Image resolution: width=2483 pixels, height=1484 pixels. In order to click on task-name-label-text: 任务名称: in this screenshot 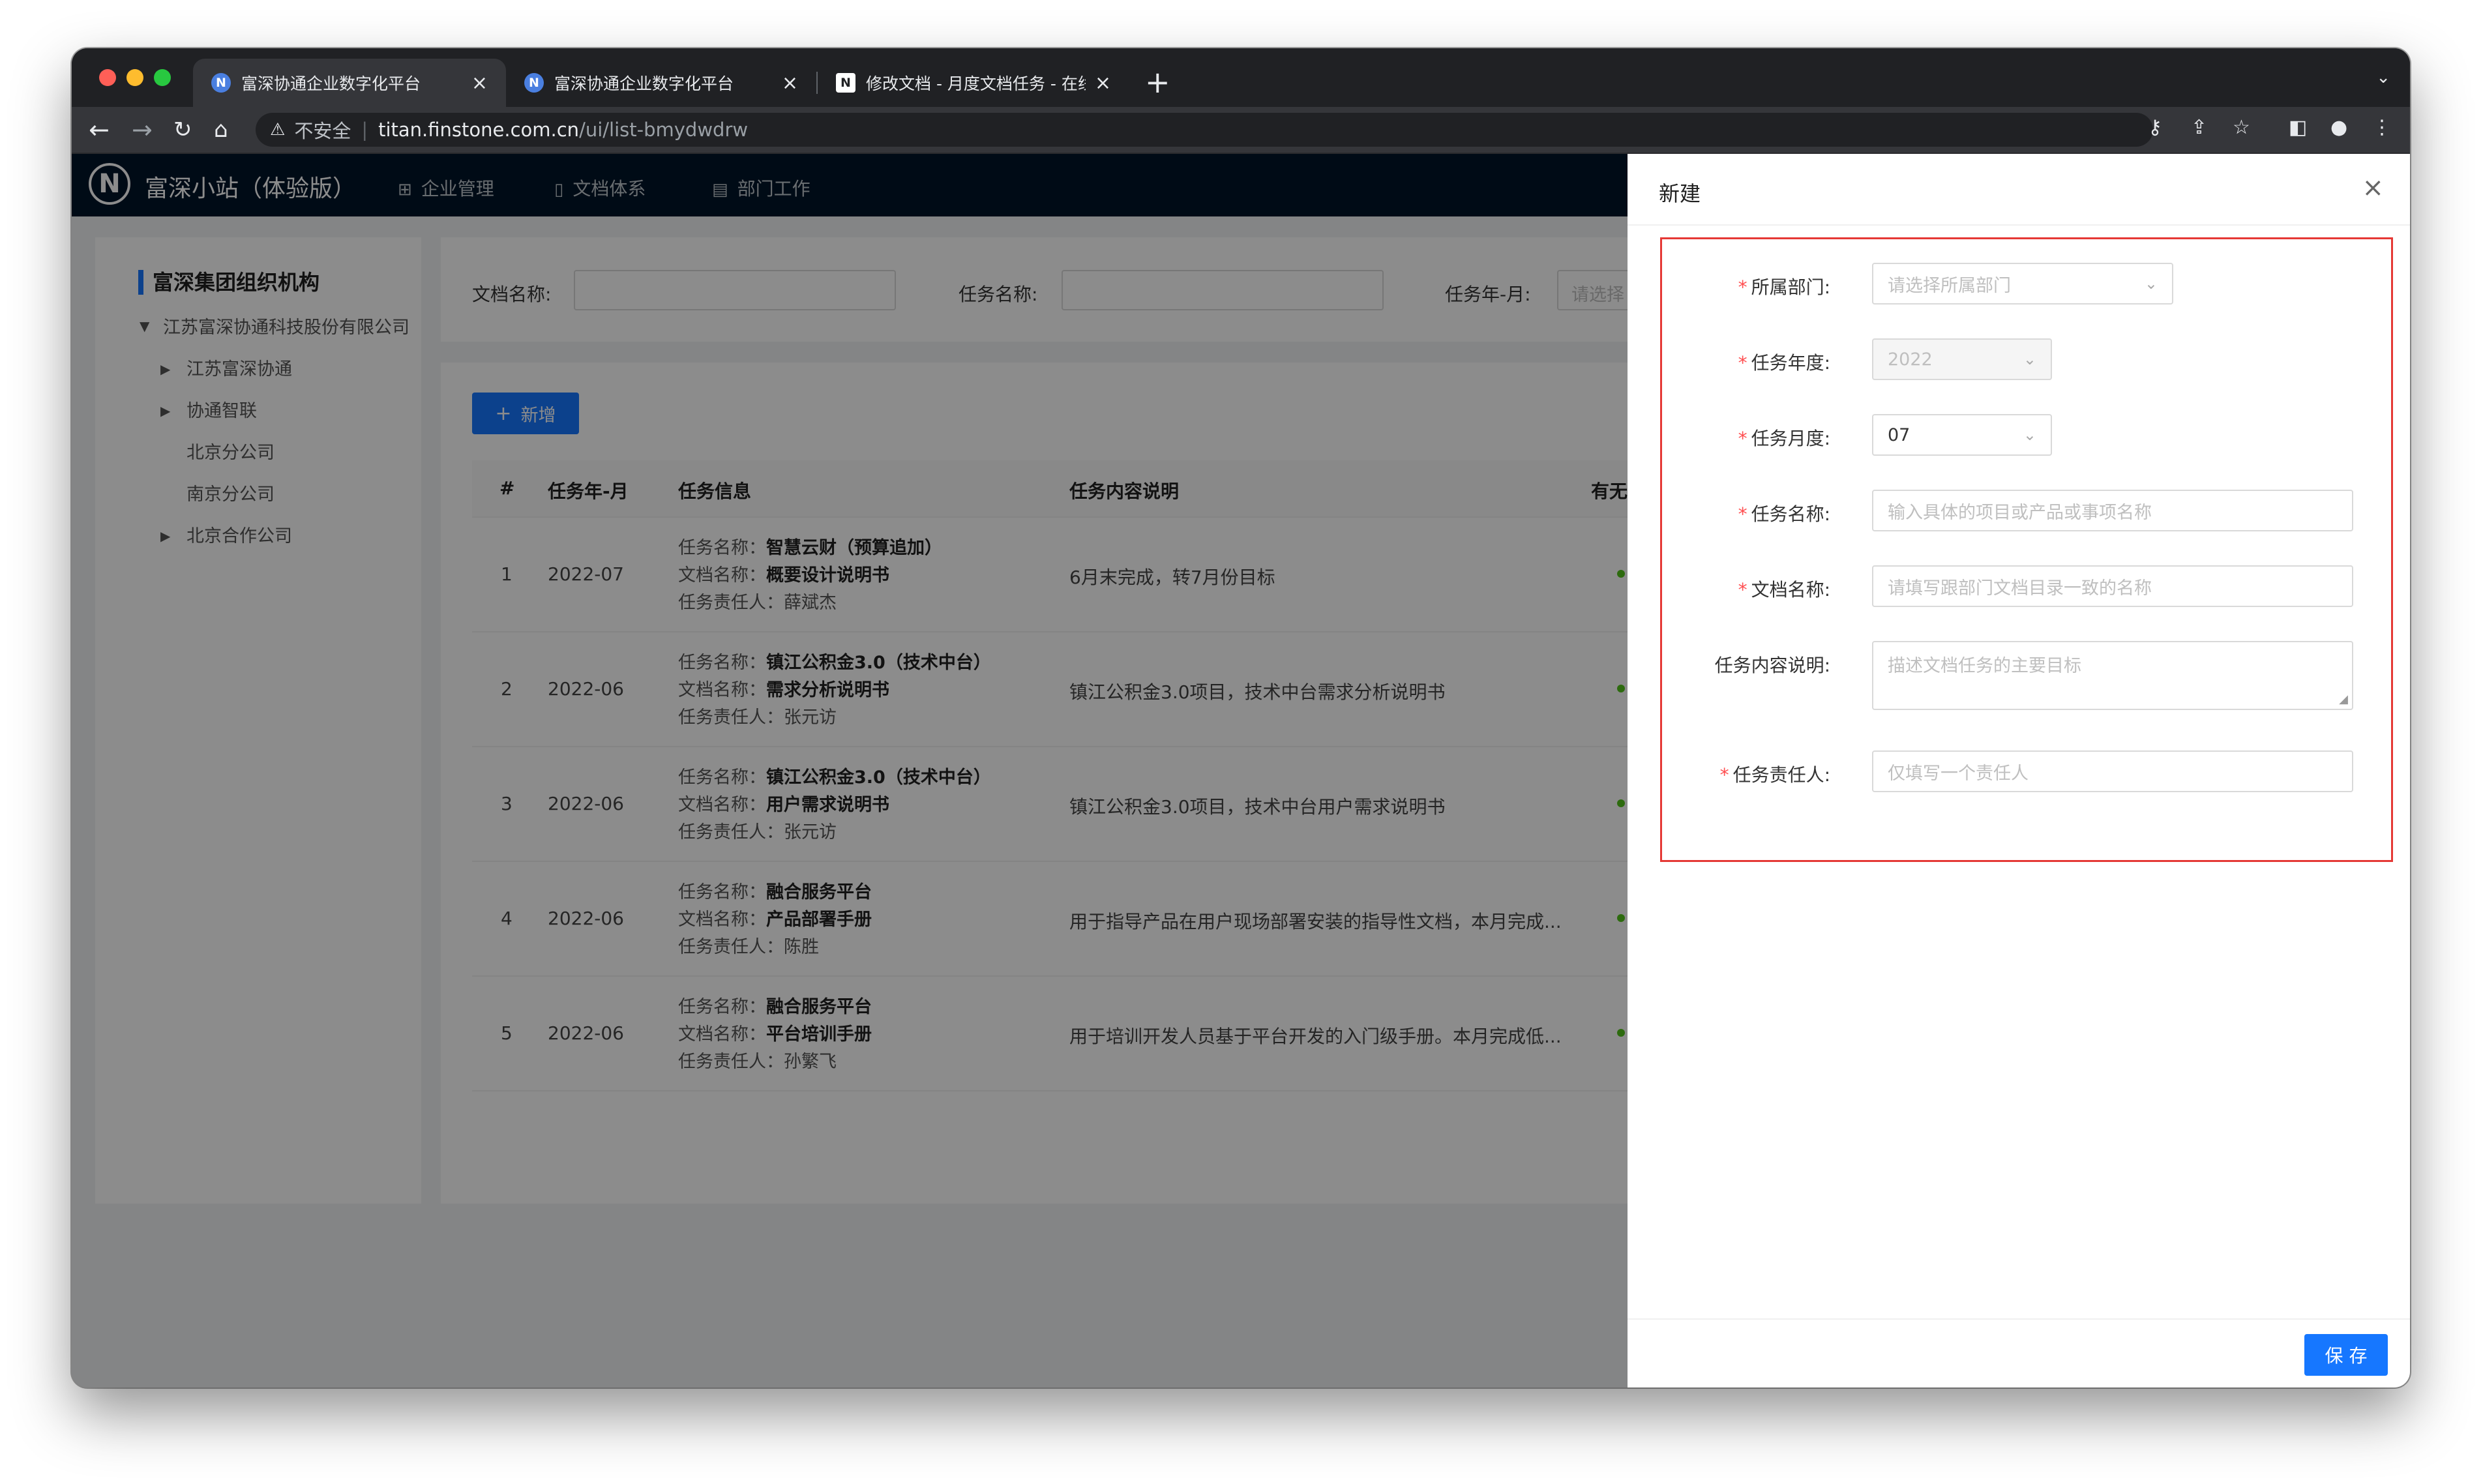, I will do `click(1790, 514)`.